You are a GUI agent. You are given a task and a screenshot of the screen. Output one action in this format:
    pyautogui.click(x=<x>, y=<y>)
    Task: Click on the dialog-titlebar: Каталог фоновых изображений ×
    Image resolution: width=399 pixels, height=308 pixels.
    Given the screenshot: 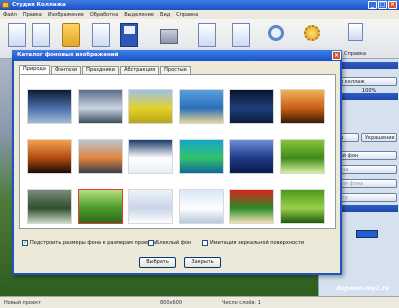 What is the action you would take?
    pyautogui.click(x=177, y=55)
    